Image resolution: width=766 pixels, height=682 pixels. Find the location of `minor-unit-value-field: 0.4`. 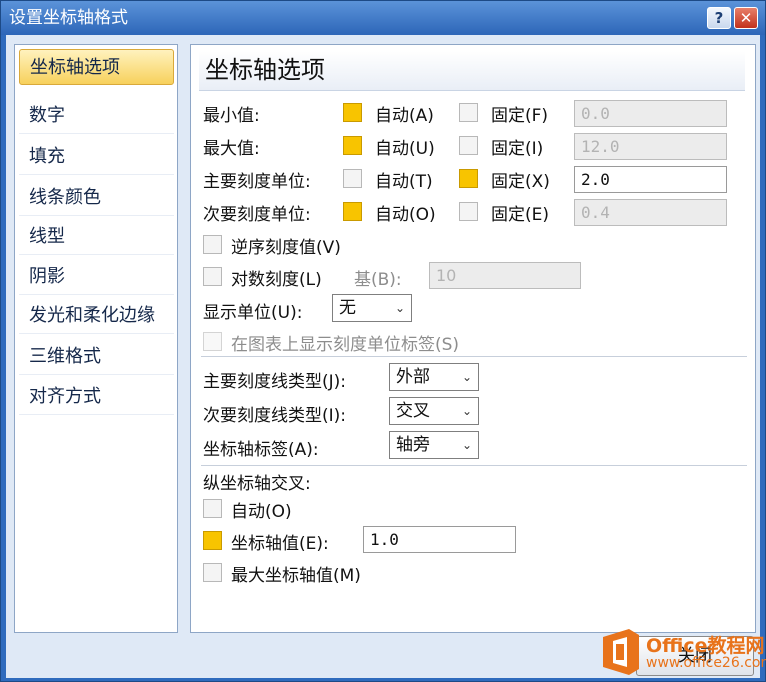

minor-unit-value-field: 0.4 is located at coordinates (650, 212).